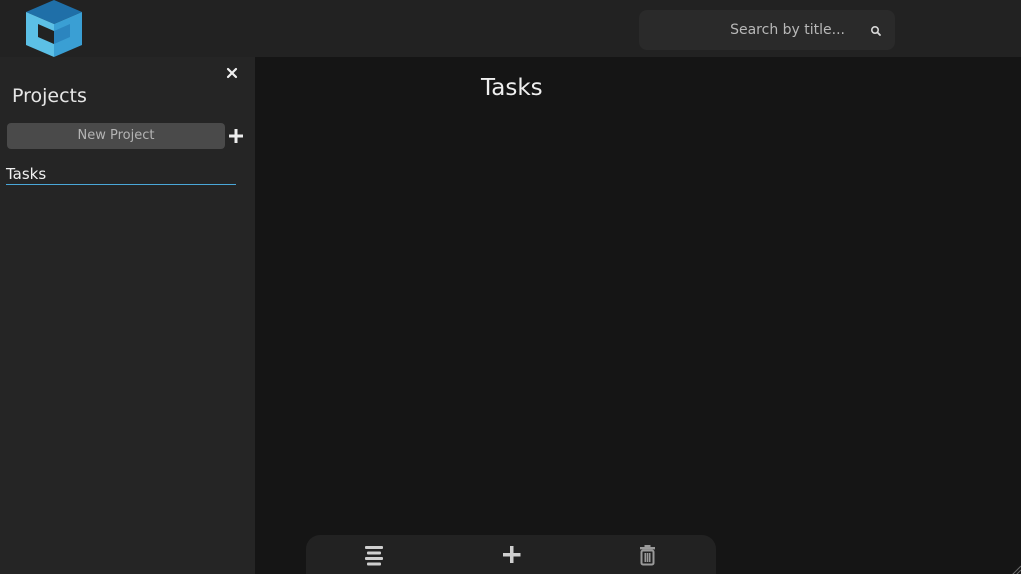 The height and width of the screenshot is (574, 1021). Describe the element at coordinates (876, 30) in the screenshot. I see `search-icon` at that location.